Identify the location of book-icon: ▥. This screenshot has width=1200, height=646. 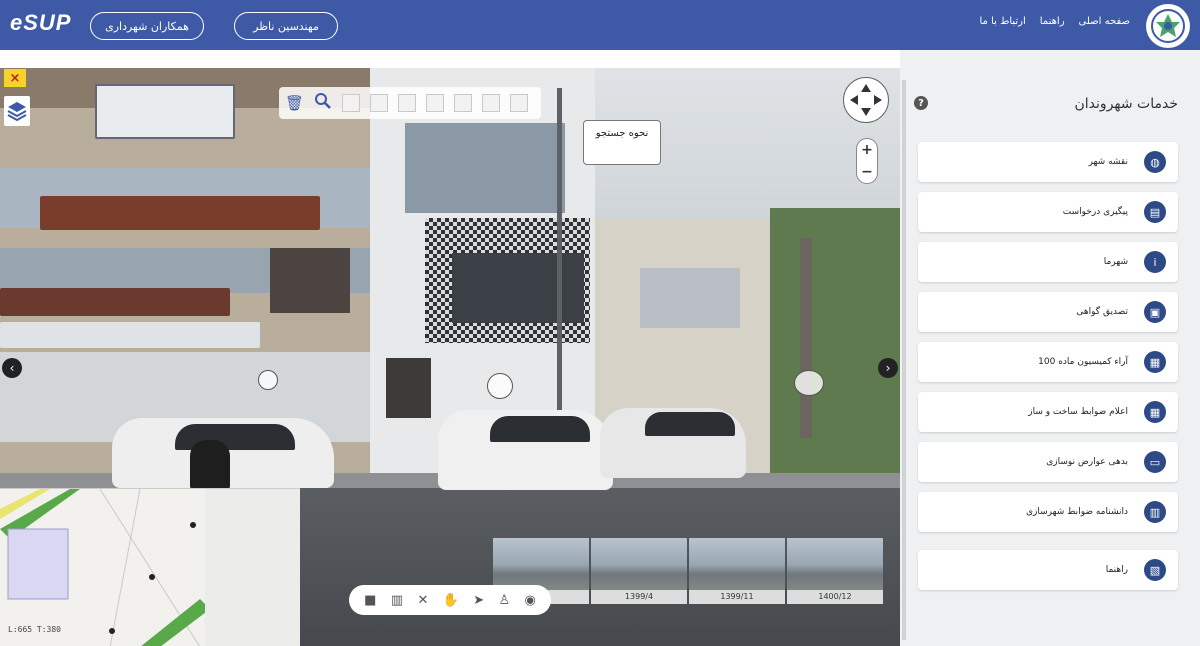
(1155, 512).